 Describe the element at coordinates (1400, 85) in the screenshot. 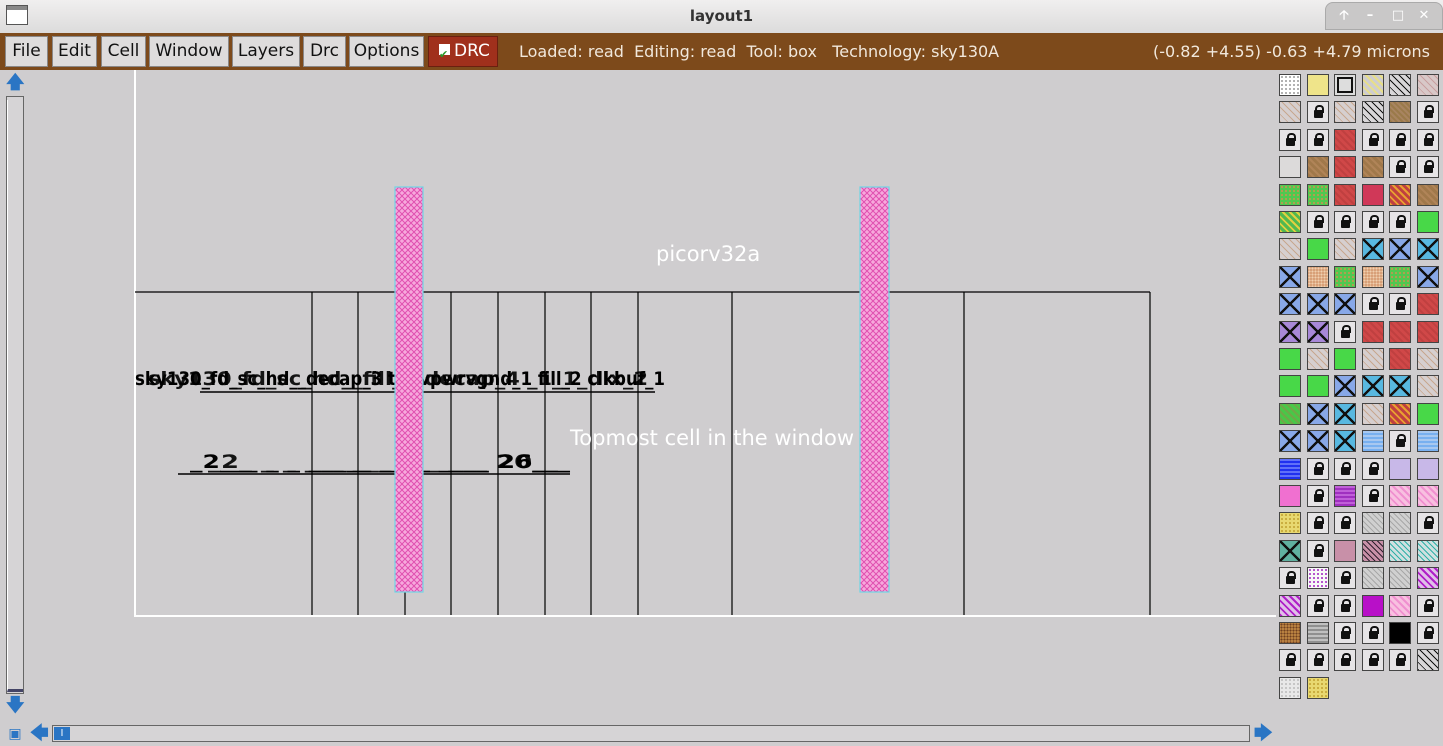

I see `layer-swatch-diag` at that location.